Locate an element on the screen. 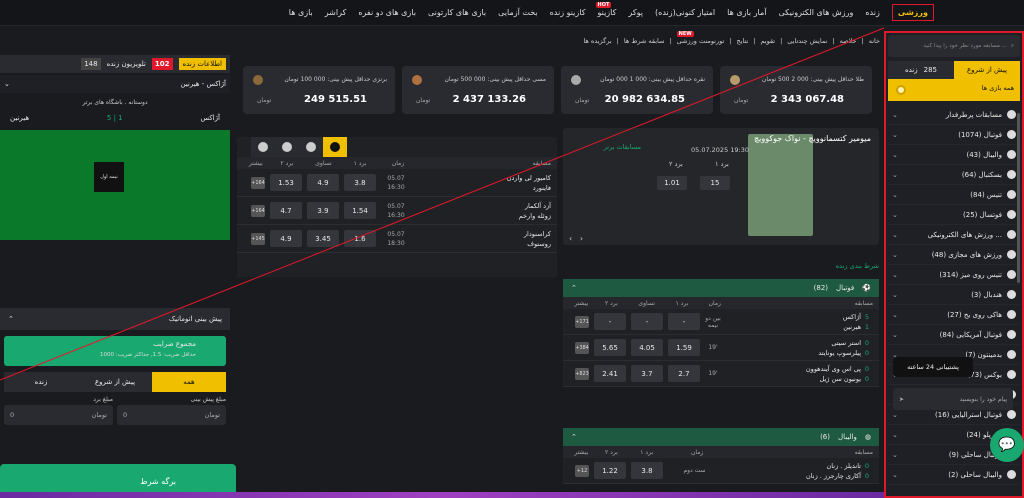 The image size is (1024, 498). sport-item: تنیس روی میز (314) ⌄ is located at coordinates (954, 275).